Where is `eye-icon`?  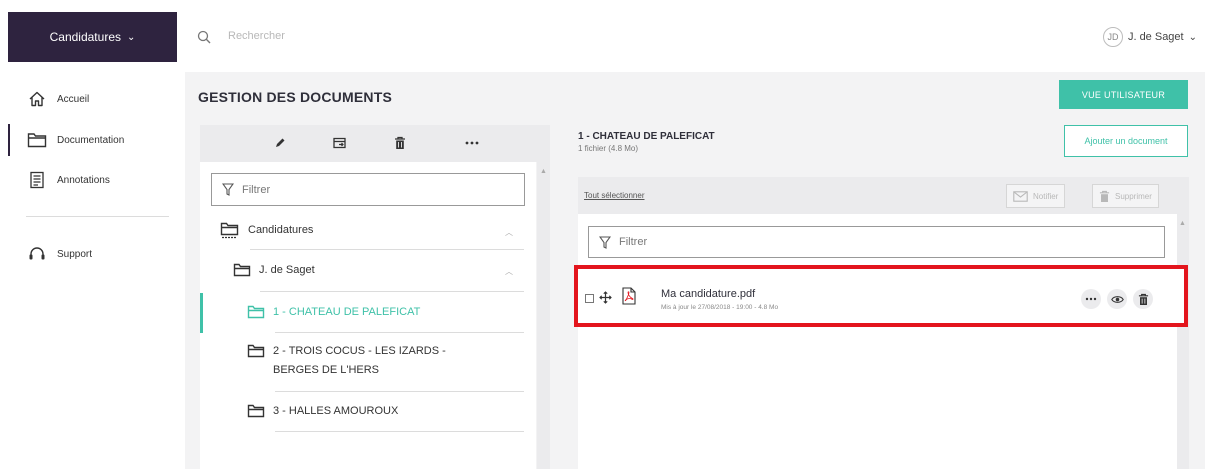
eye-icon is located at coordinates (1117, 299).